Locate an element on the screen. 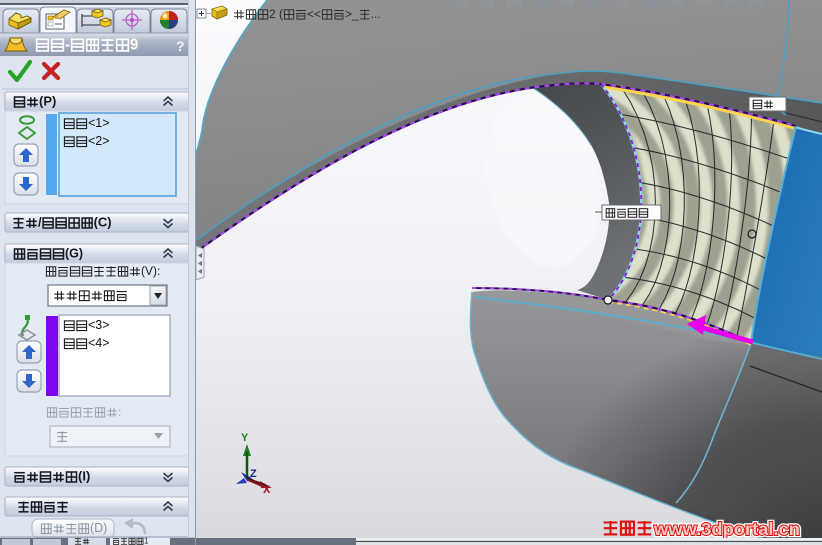 The image size is (822, 545). svg-text: (C) is located at coordinates (103, 222).